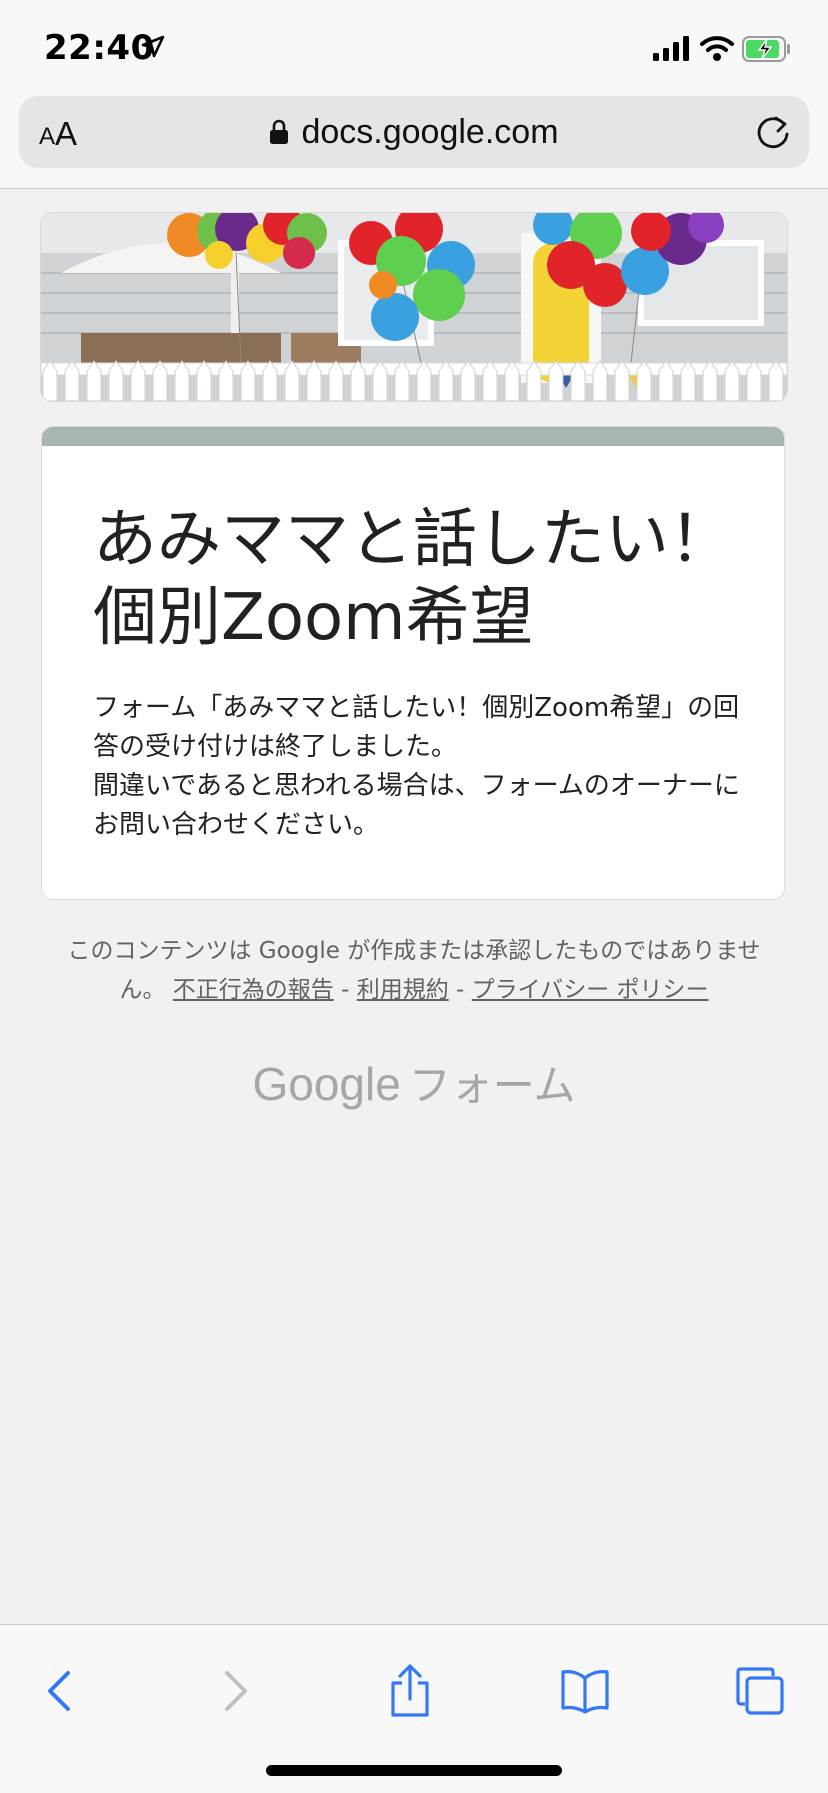 The width and height of the screenshot is (828, 1793). What do you see at coordinates (416, 805) in the screenshot?
I see `form-closed-message-line2: 間違いであると思われる場合は、フォームのオーナーにお問い合わせください。` at bounding box center [416, 805].